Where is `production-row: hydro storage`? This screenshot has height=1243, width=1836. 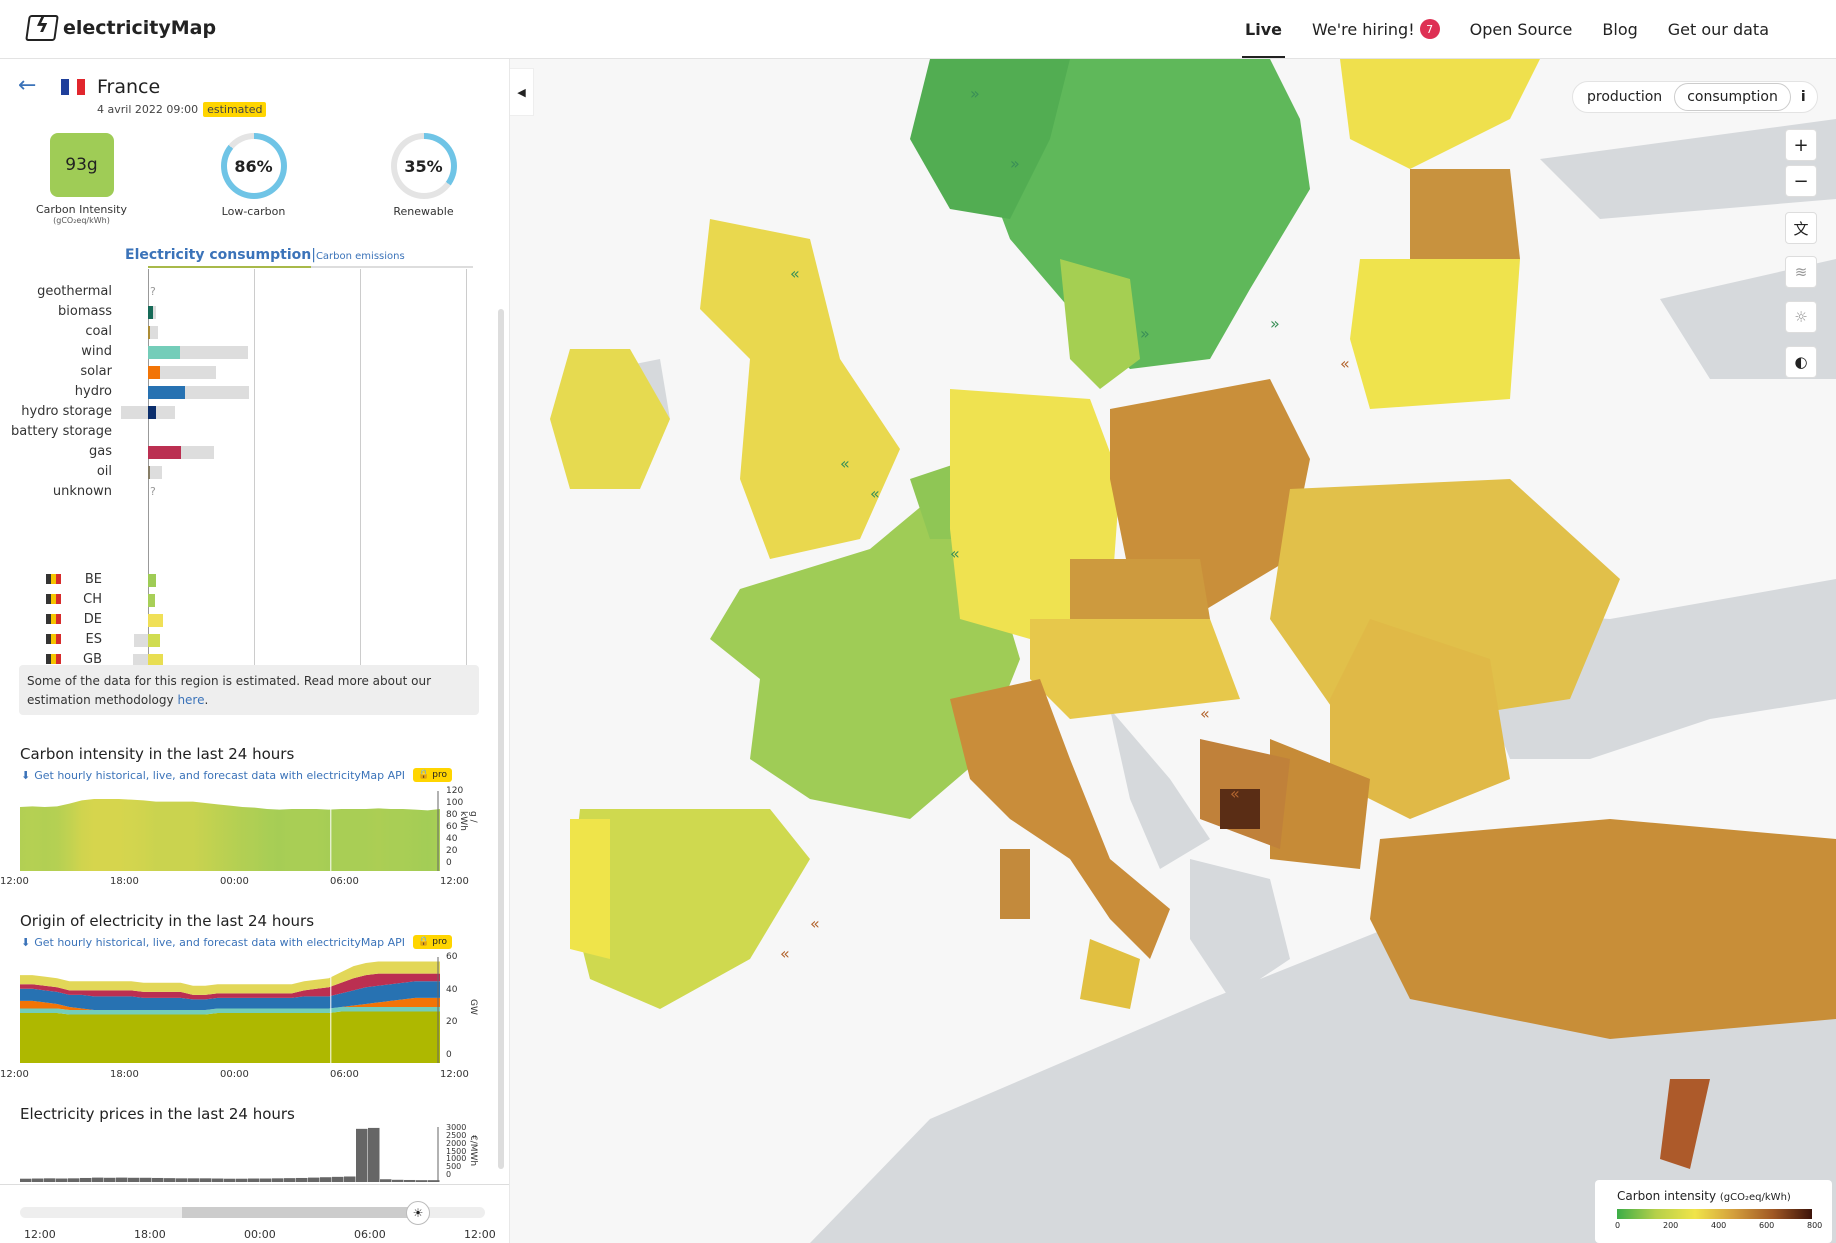
production-row: hydro storage is located at coordinates (250, 412).